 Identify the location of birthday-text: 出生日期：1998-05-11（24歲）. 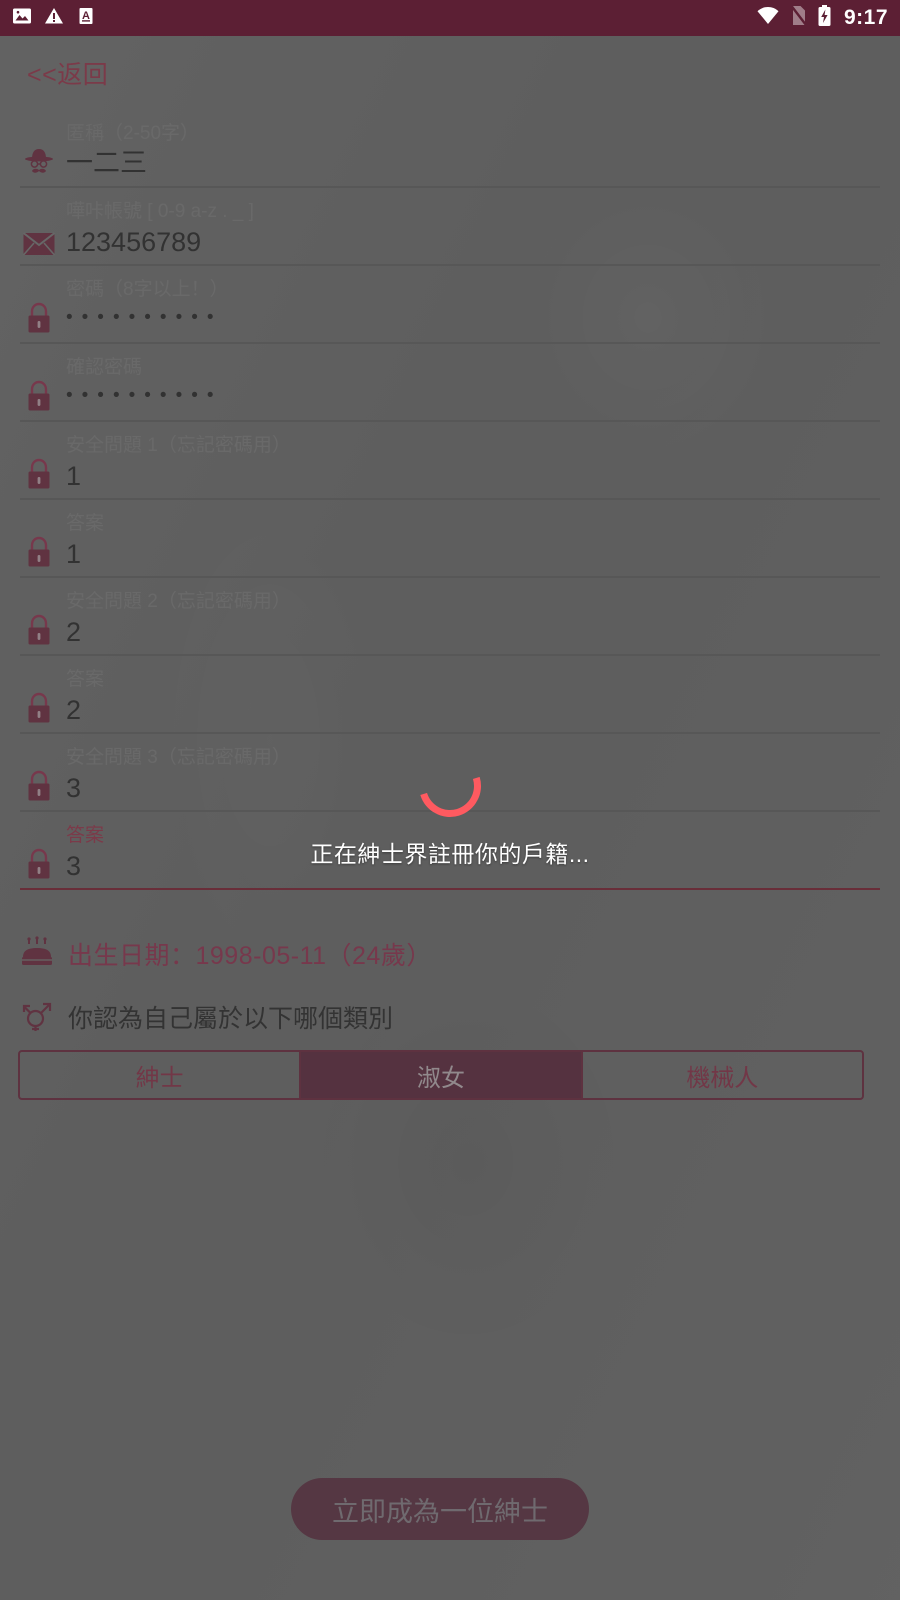
(250, 956).